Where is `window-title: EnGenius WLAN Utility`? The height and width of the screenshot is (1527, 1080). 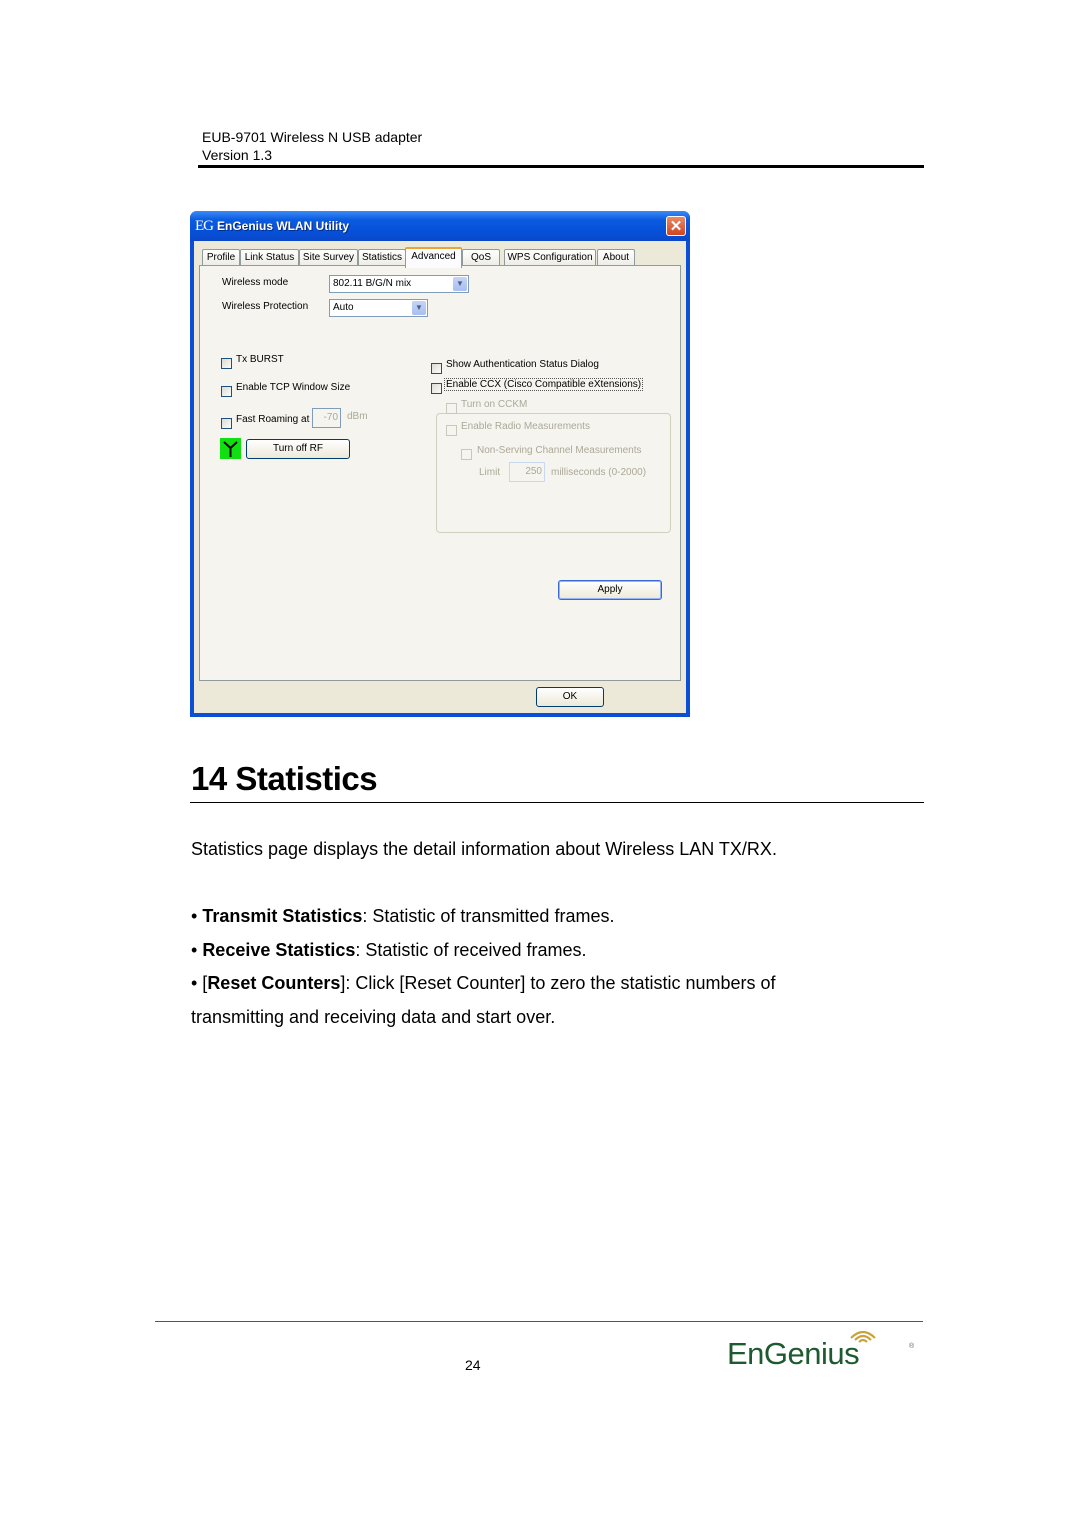 window-title: EnGenius WLAN Utility is located at coordinates (283, 226).